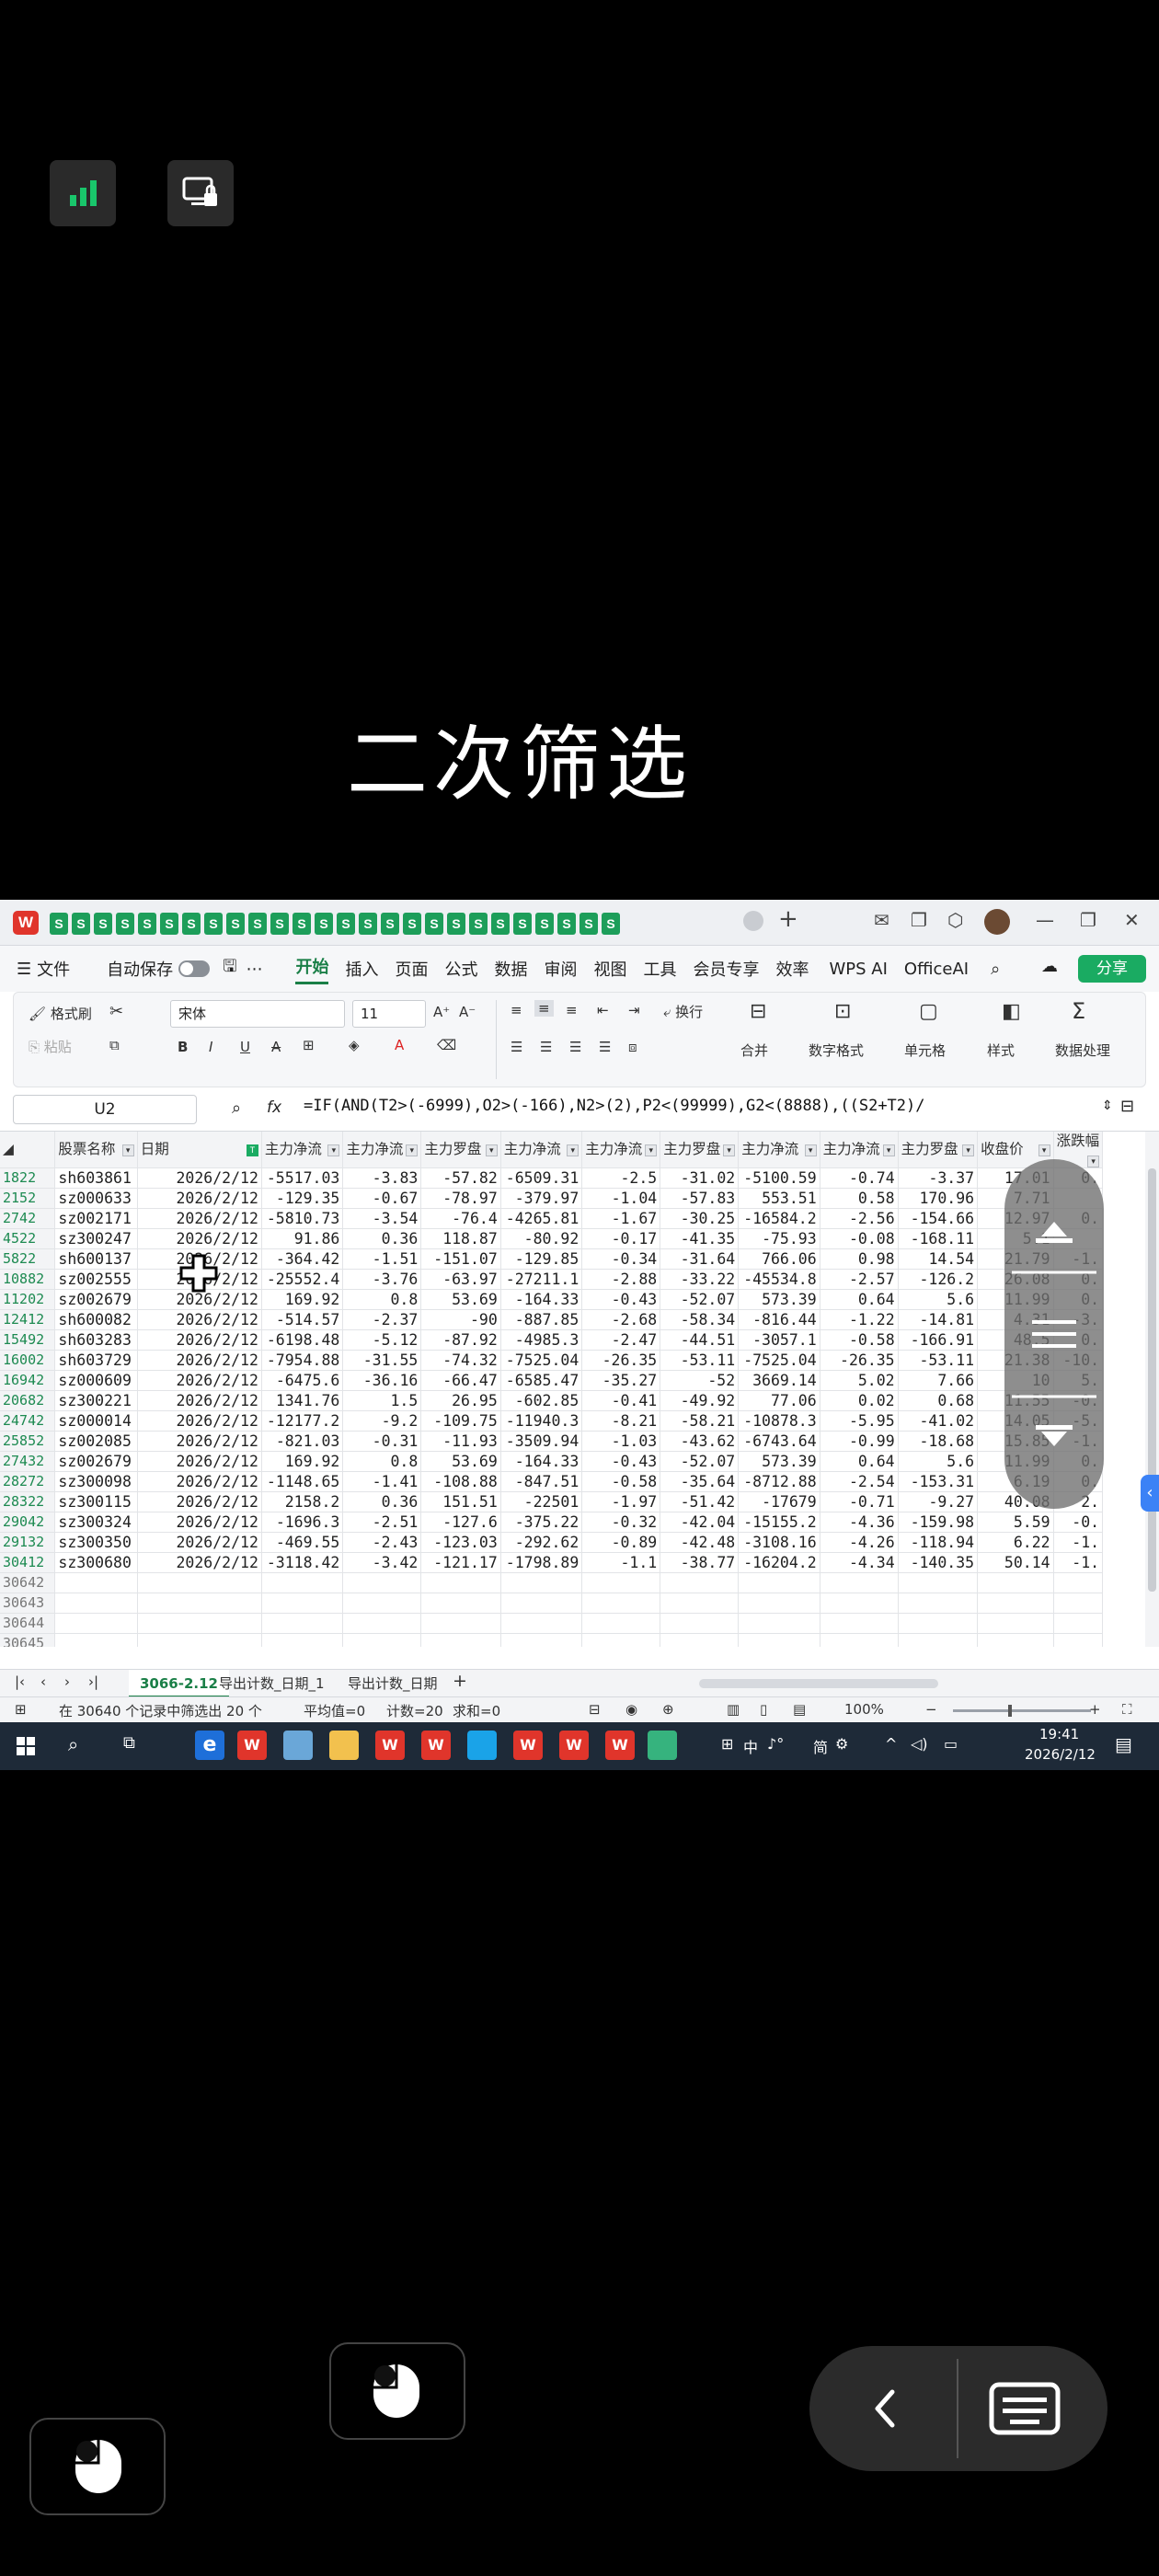 The width and height of the screenshot is (1159, 2576). I want to click on format-painter-button: 🖌 格式刷, so click(60, 1014).